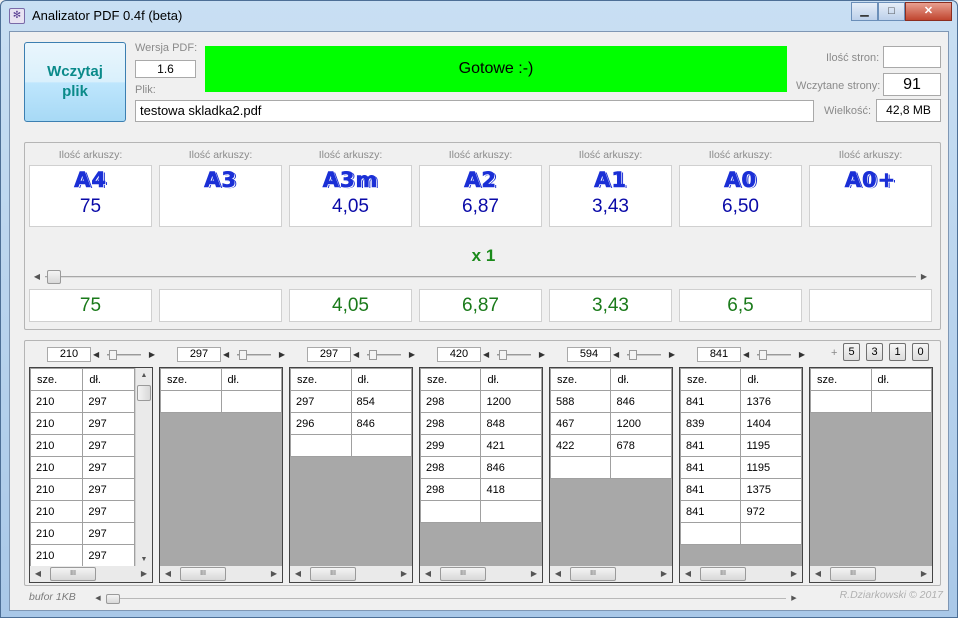  Describe the element at coordinates (144, 393) in the screenshot. I see `scroll-thumb` at that location.